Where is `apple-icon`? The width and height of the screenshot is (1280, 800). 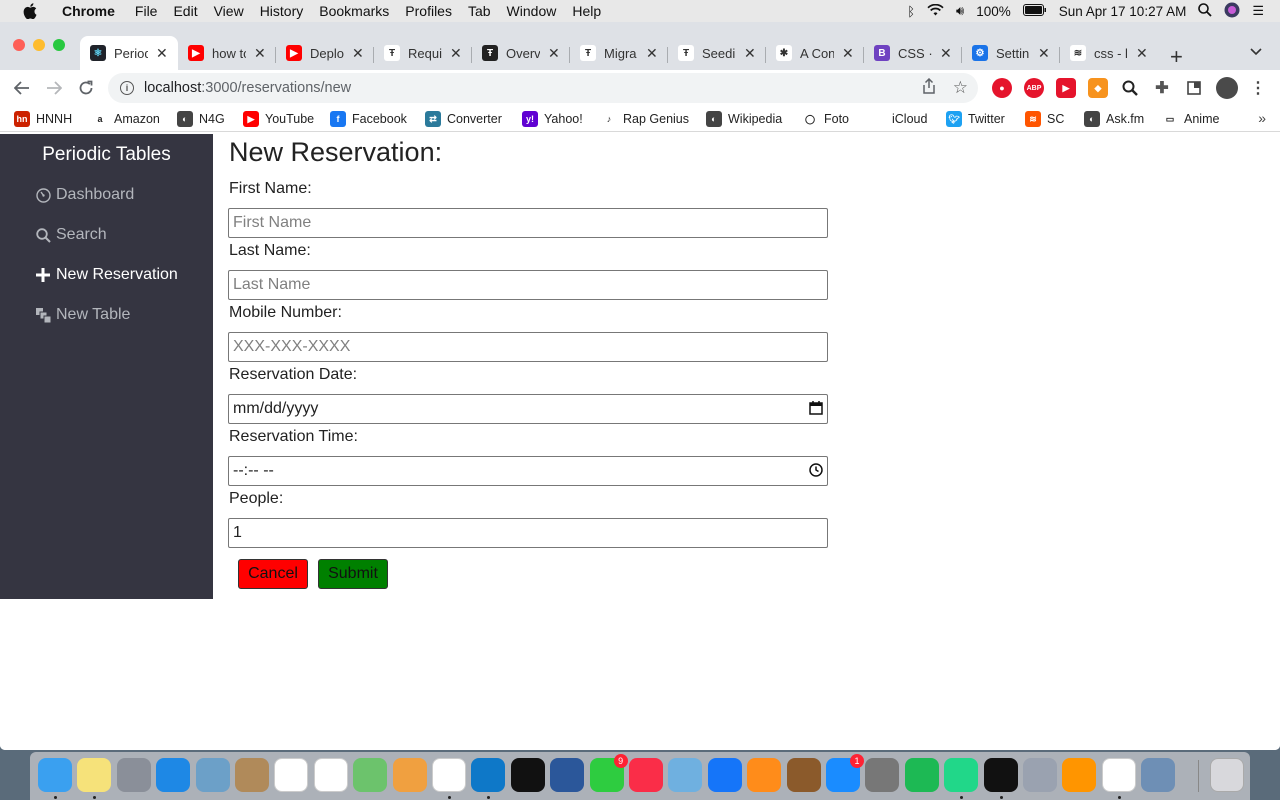 apple-icon is located at coordinates (30, 11).